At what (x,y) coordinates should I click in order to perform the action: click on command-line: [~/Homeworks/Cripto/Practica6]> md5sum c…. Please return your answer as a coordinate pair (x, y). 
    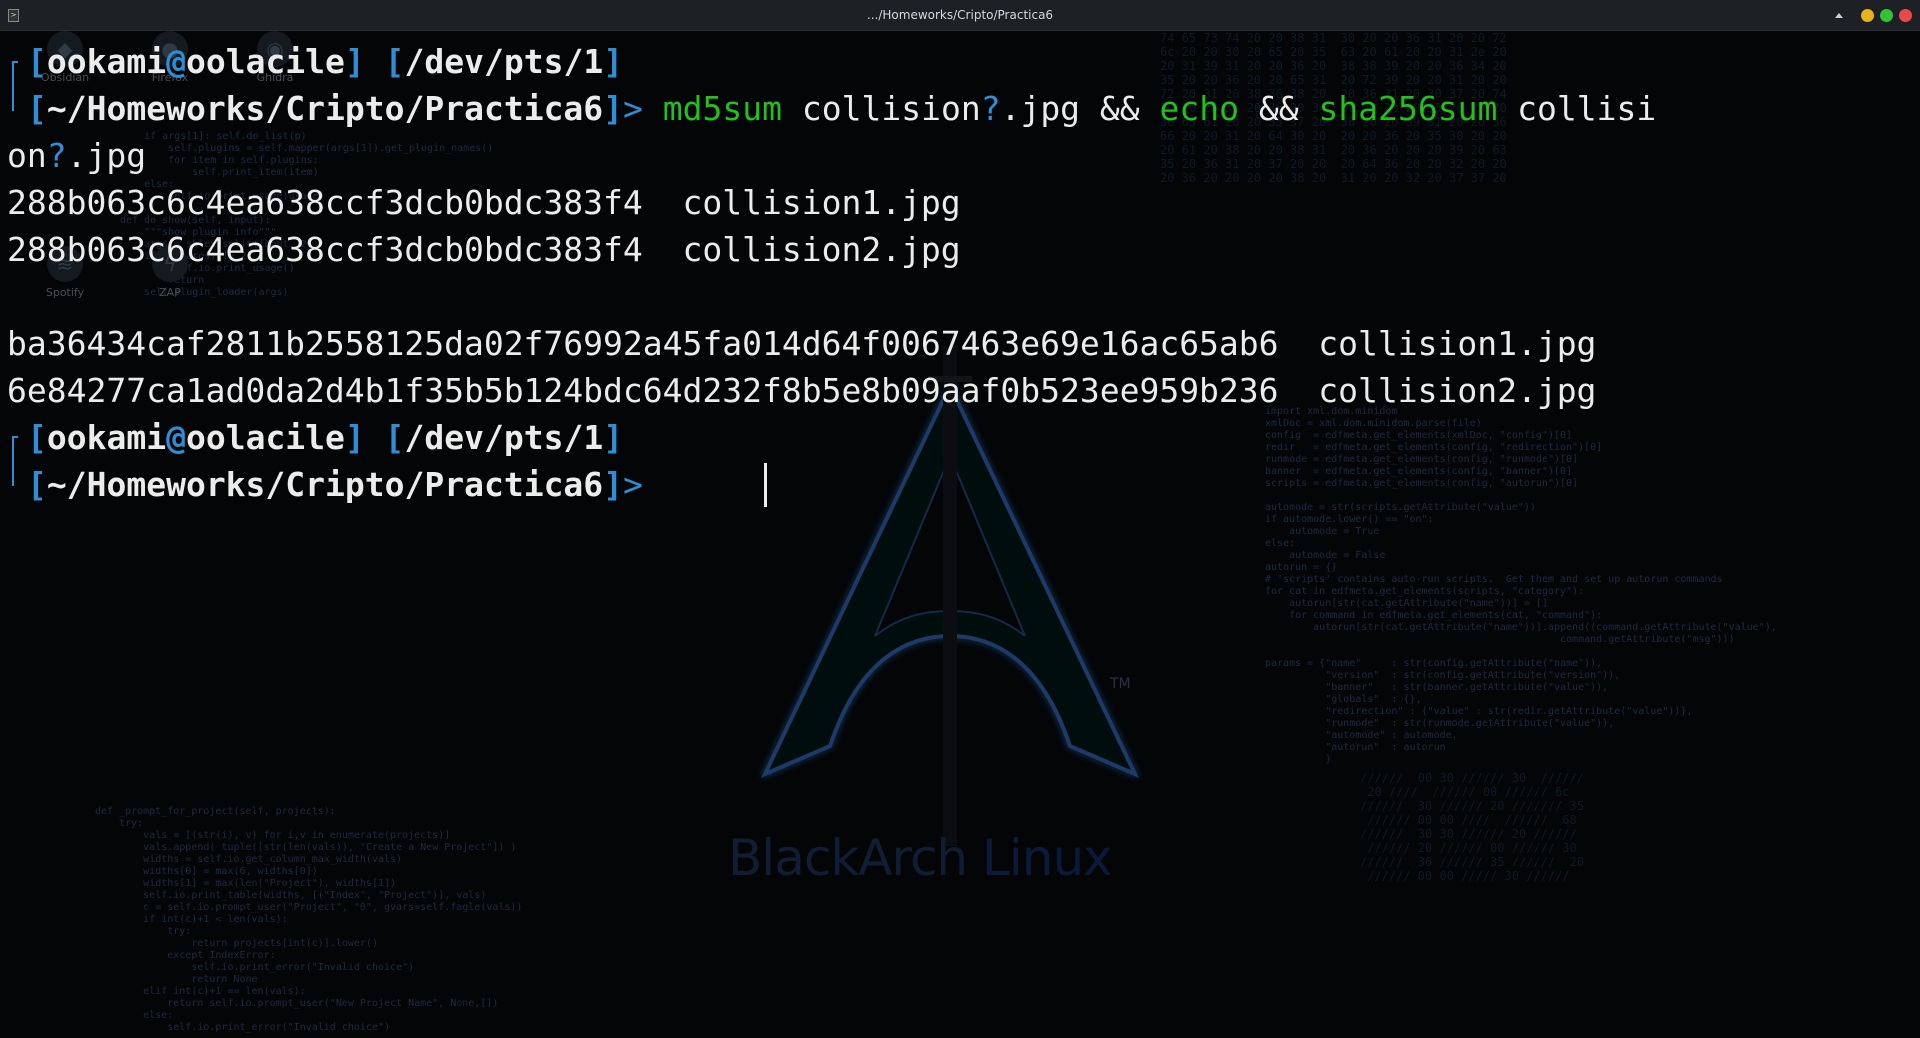
    Looking at the image, I should click on (842, 108).